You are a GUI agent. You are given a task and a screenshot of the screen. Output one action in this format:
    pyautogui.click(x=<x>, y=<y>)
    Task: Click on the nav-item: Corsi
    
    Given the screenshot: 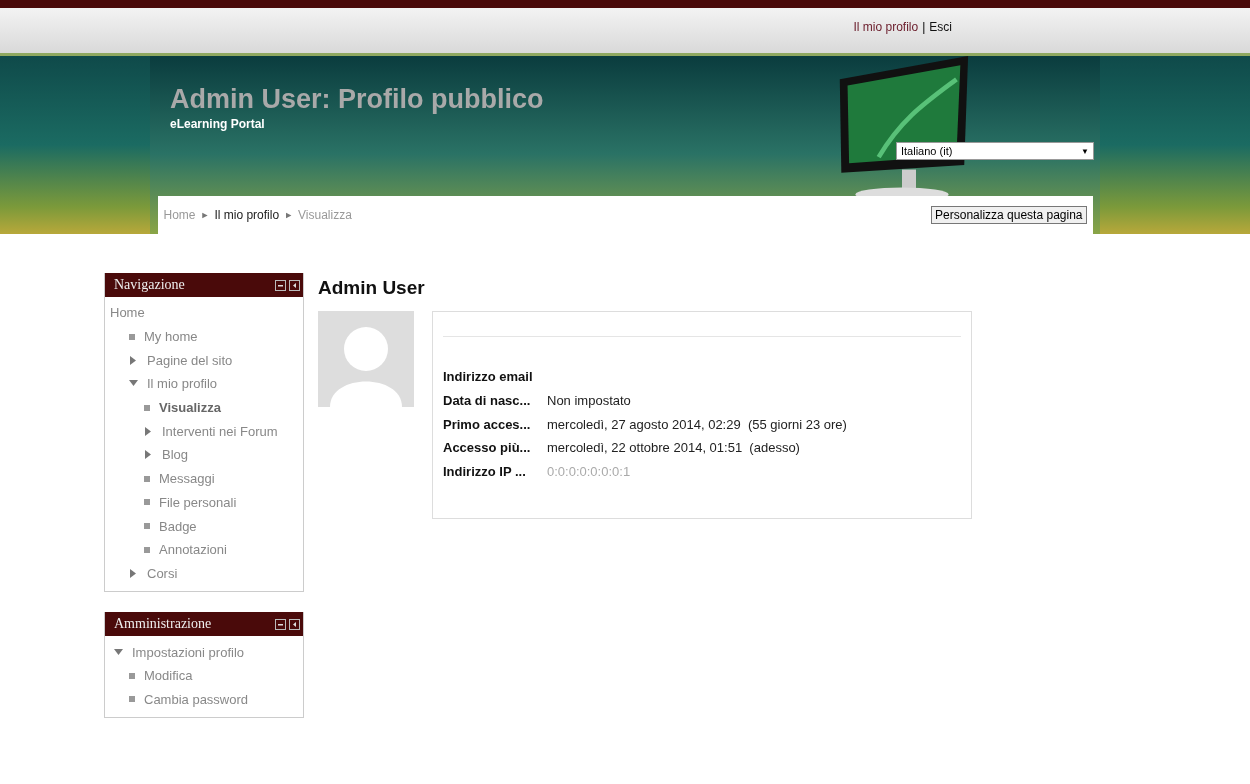 What is the action you would take?
    pyautogui.click(x=162, y=573)
    